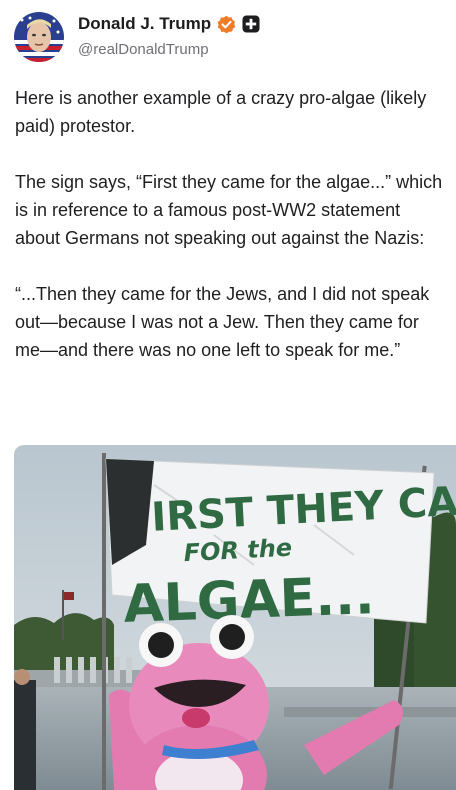 The height and width of the screenshot is (790, 456). What do you see at coordinates (228, 38) in the screenshot?
I see `post-header: Donald J. Trump @realDonaldTrump` at bounding box center [228, 38].